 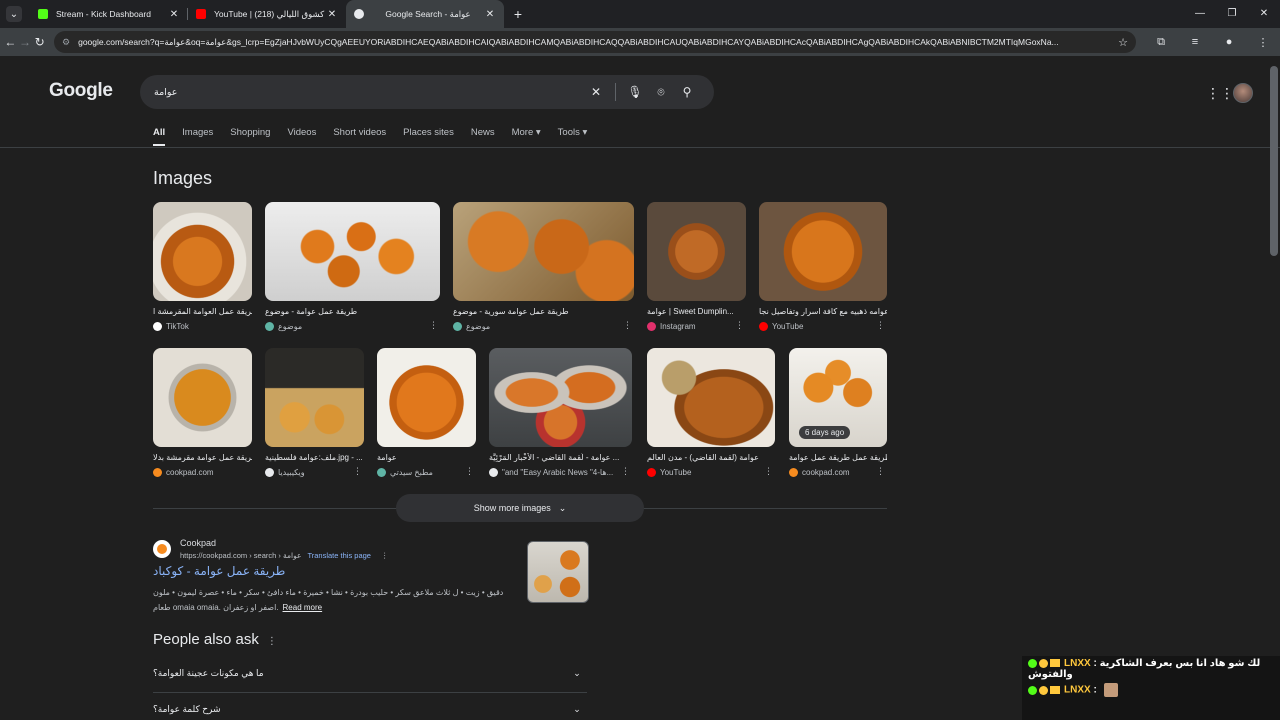 I want to click on tab-places-sites: Places sites, so click(x=428, y=136).